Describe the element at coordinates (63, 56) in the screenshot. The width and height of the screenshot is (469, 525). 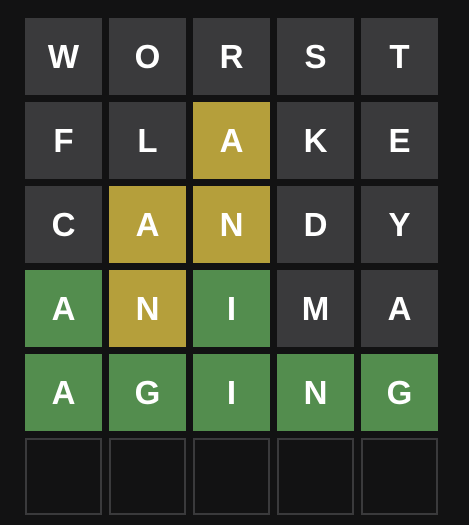
I see `letter-tile-absent: W` at that location.